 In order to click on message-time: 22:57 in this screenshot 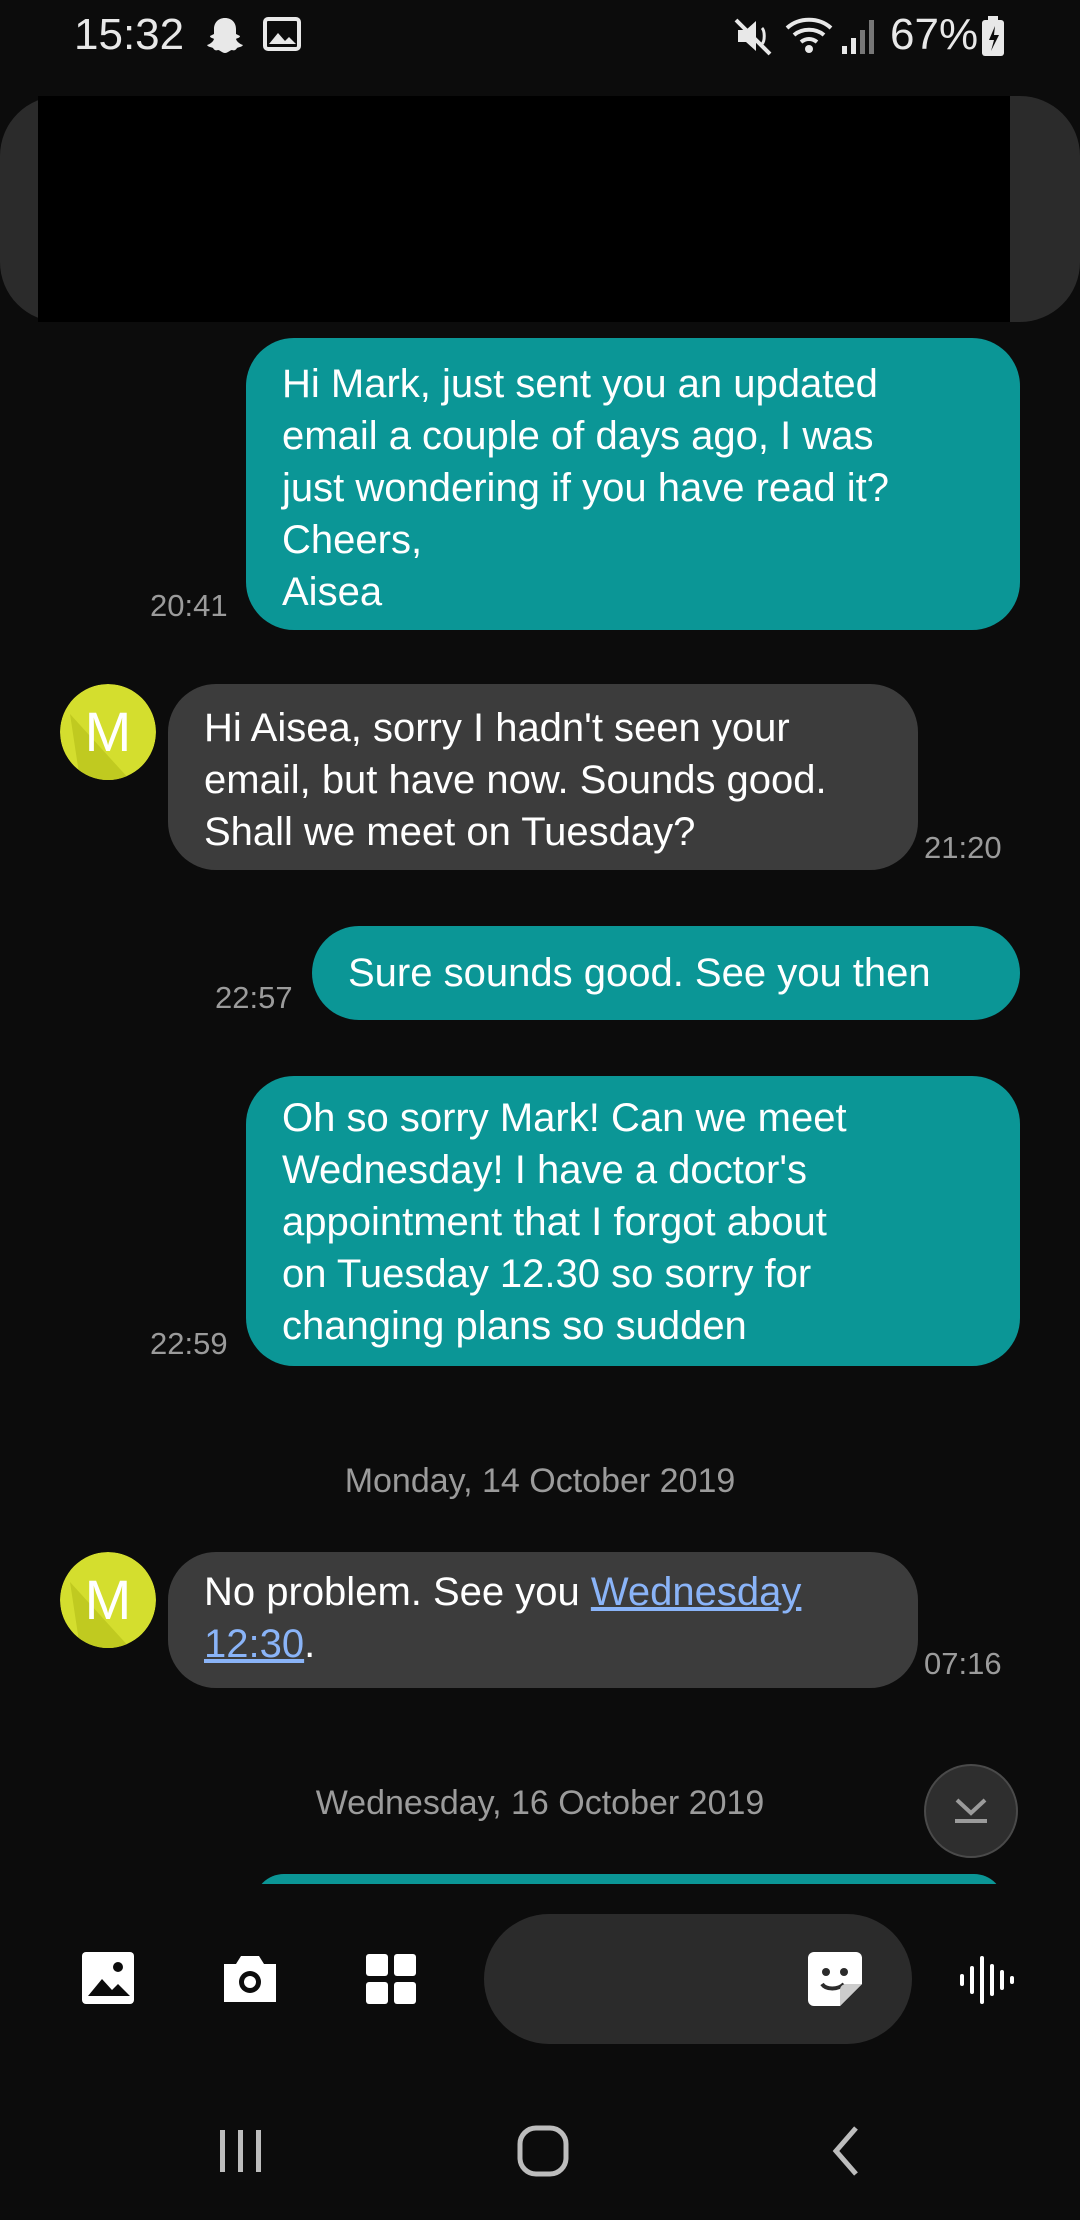, I will do `click(254, 997)`.